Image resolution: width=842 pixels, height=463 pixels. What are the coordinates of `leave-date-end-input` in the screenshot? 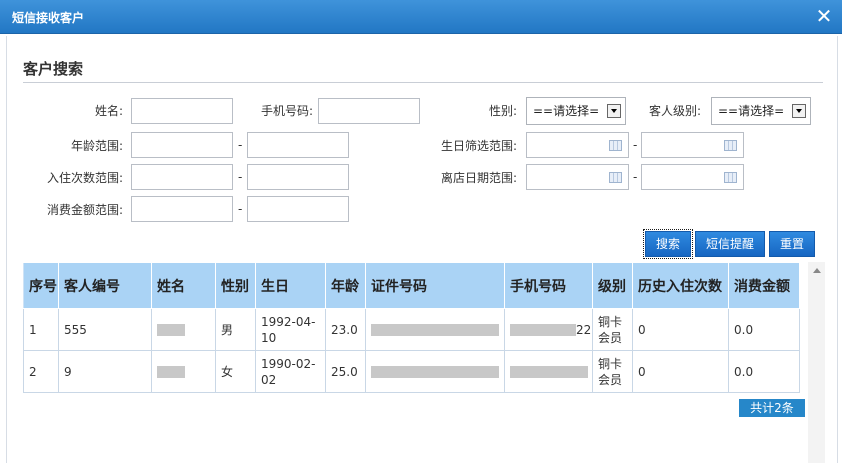 It's located at (692, 177).